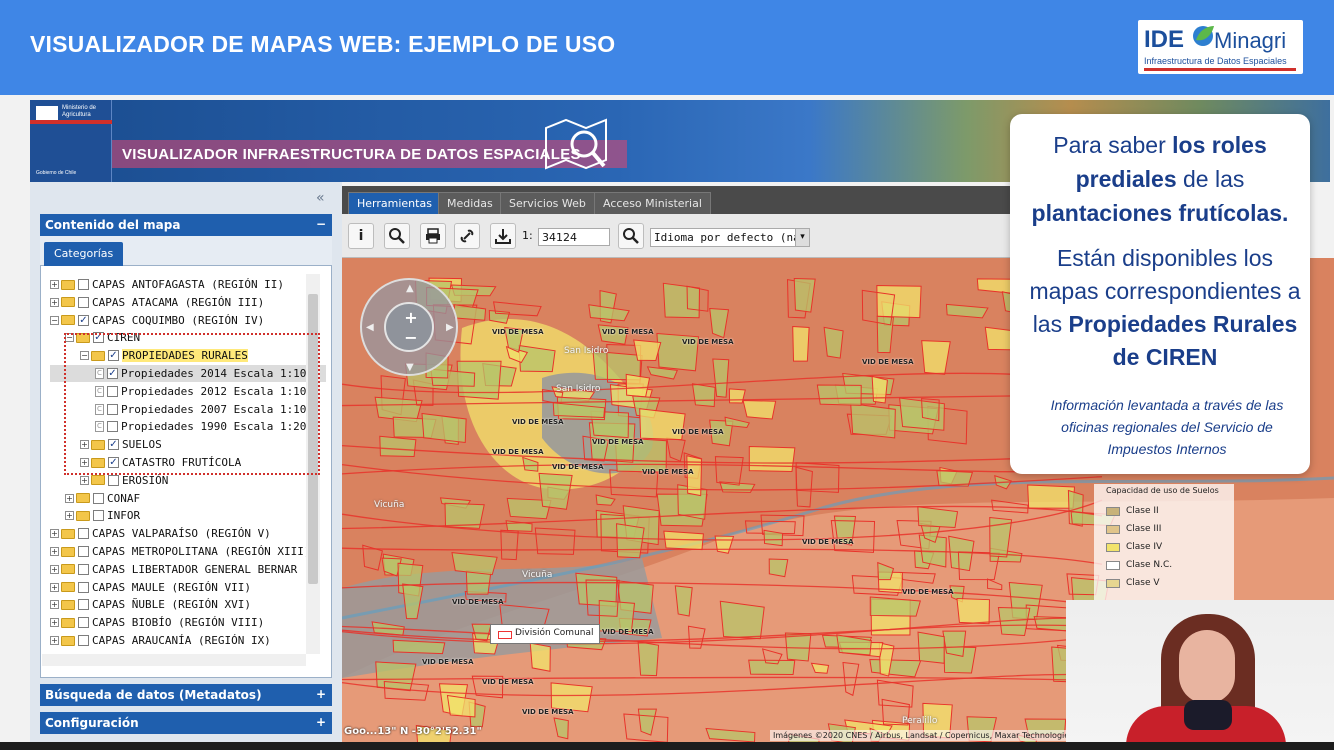 This screenshot has width=1334, height=750. Describe the element at coordinates (171, 605) in the screenshot. I see `tree-item-label: CAPAS ÑUBLE (REGIÓN XVI)` at that location.